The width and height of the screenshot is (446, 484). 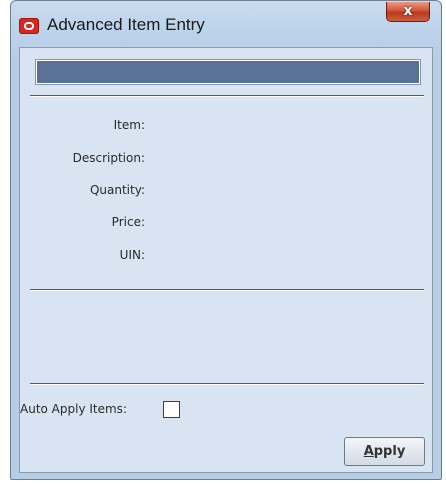 I want to click on progress-bar, so click(x=228, y=72).